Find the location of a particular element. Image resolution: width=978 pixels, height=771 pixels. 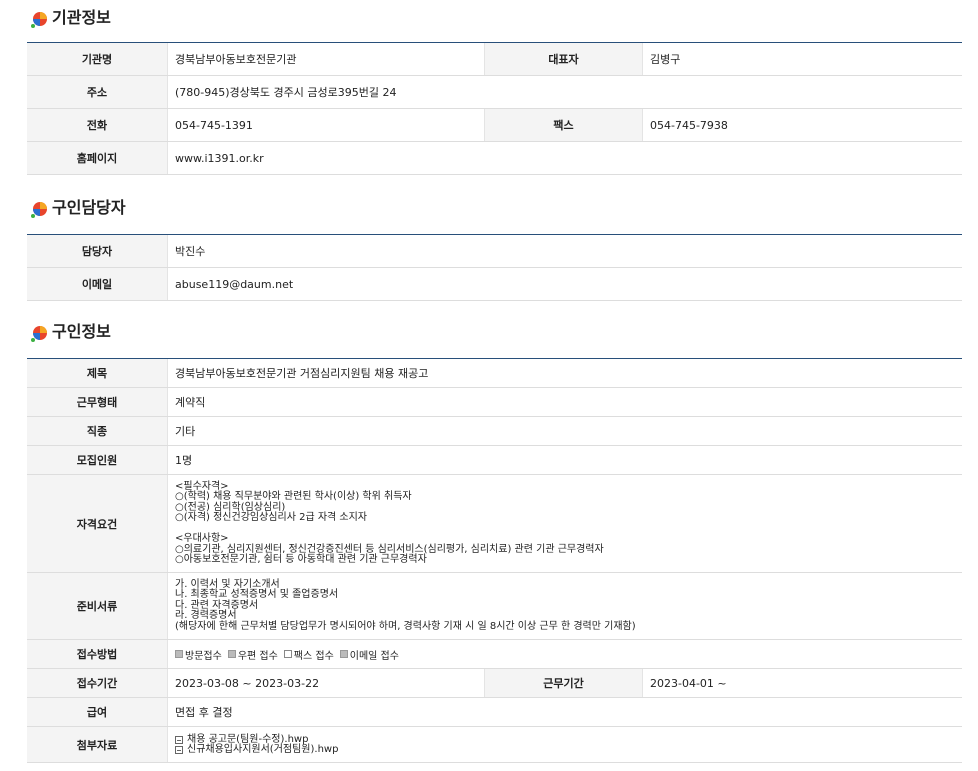

table-row: 접수방법 방문접수 우편 접수 팩스 접수 이메일 접수 is located at coordinates (494, 654).